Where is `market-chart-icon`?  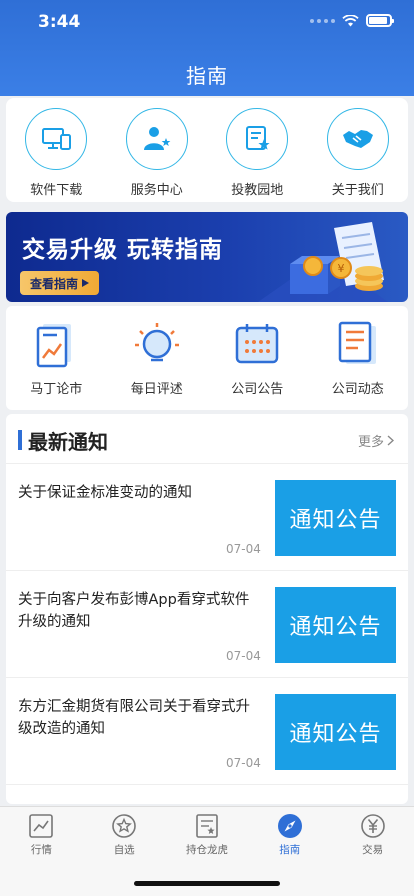
market-chart-icon is located at coordinates (41, 826).